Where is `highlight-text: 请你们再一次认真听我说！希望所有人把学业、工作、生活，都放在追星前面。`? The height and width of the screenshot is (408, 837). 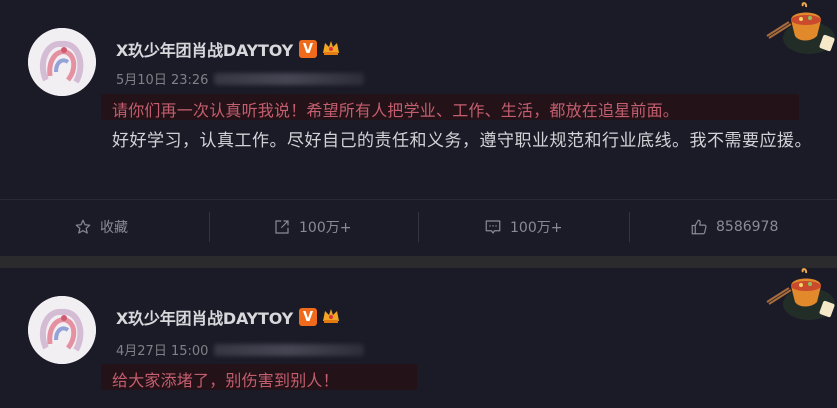
highlight-text: 请你们再一次认真听我说！希望所有人把学业、工作、生活，都放在追星前面。 is located at coordinates (396, 110).